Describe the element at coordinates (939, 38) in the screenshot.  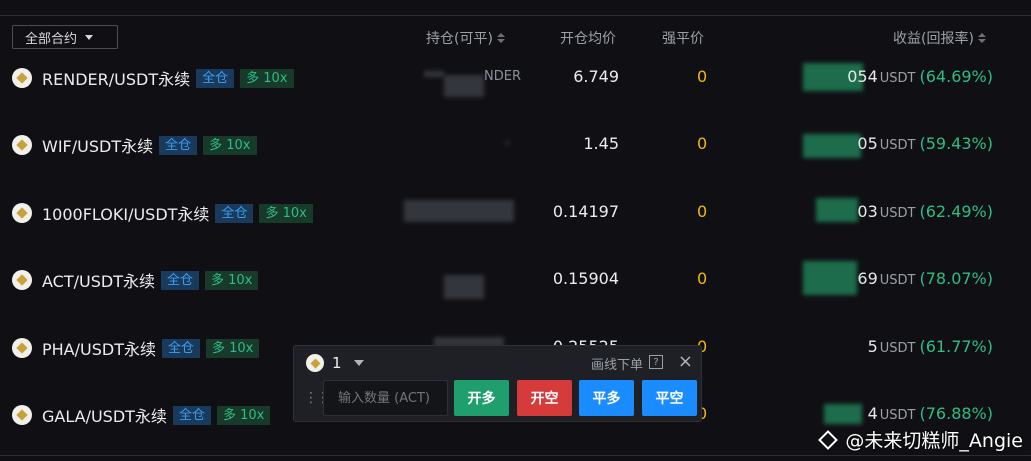
I see `column-header-pnl: 收益(回报率)` at that location.